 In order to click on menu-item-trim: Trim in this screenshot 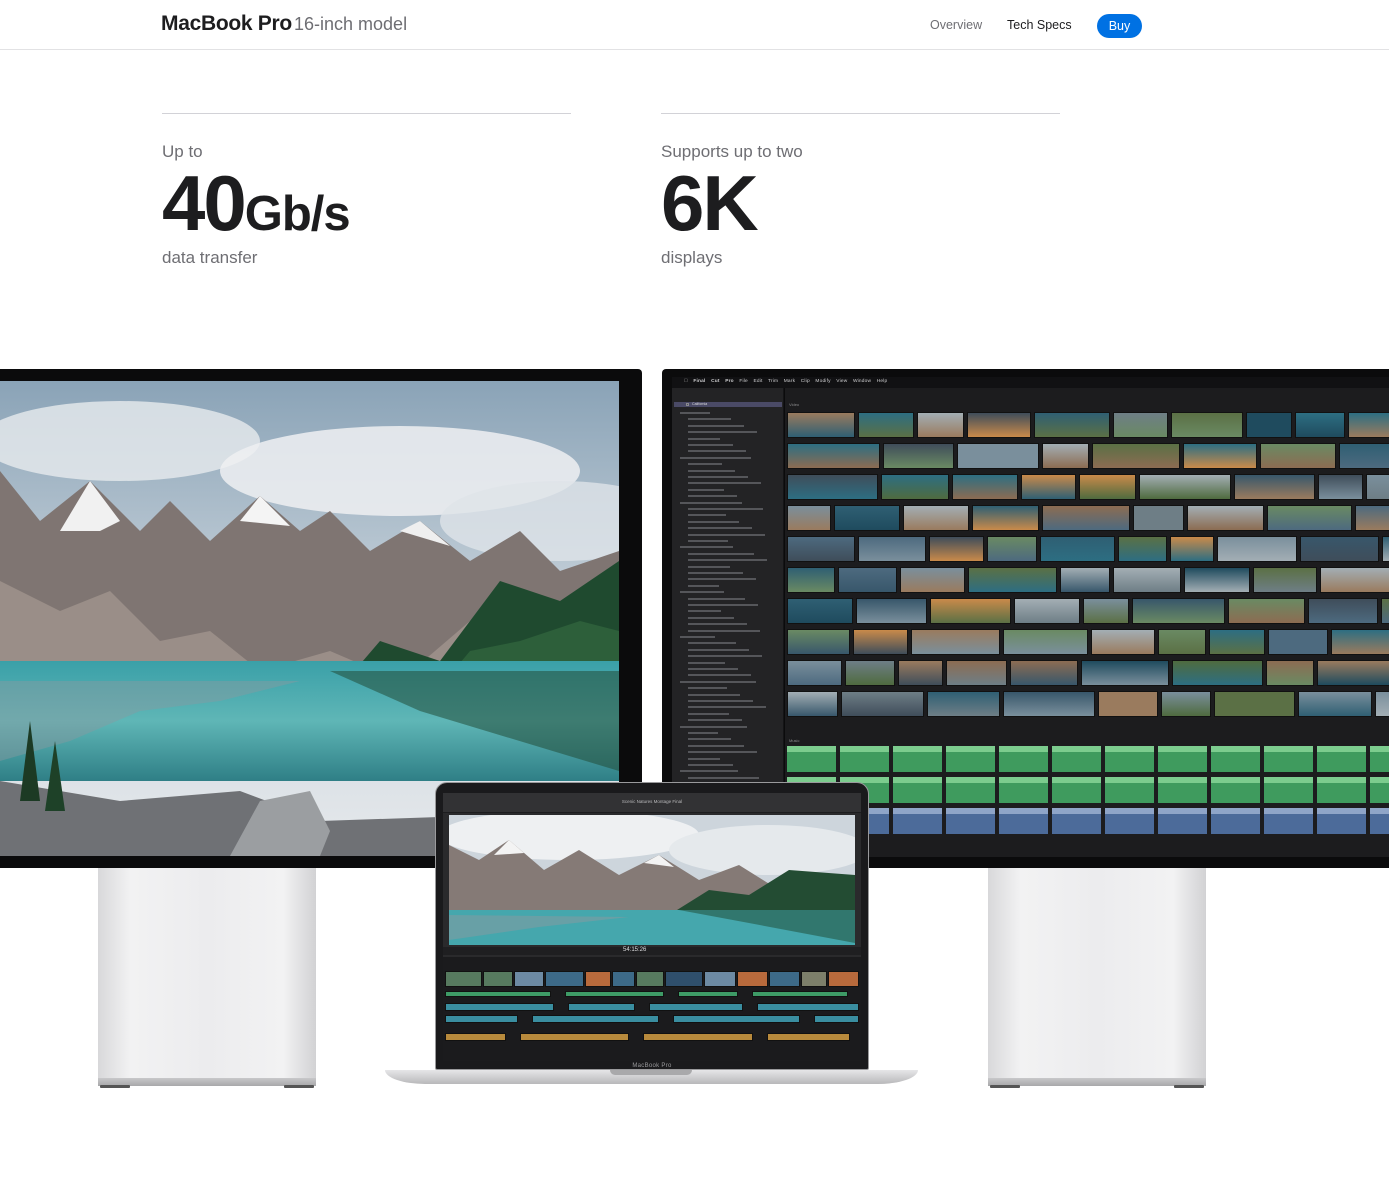, I will do `click(773, 381)`.